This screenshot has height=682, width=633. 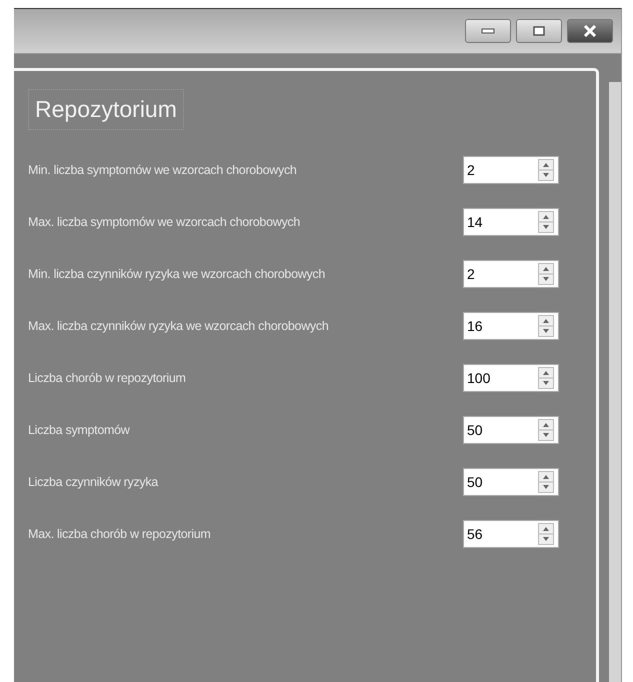 What do you see at coordinates (475, 326) in the screenshot?
I see `spinner-value: 16` at bounding box center [475, 326].